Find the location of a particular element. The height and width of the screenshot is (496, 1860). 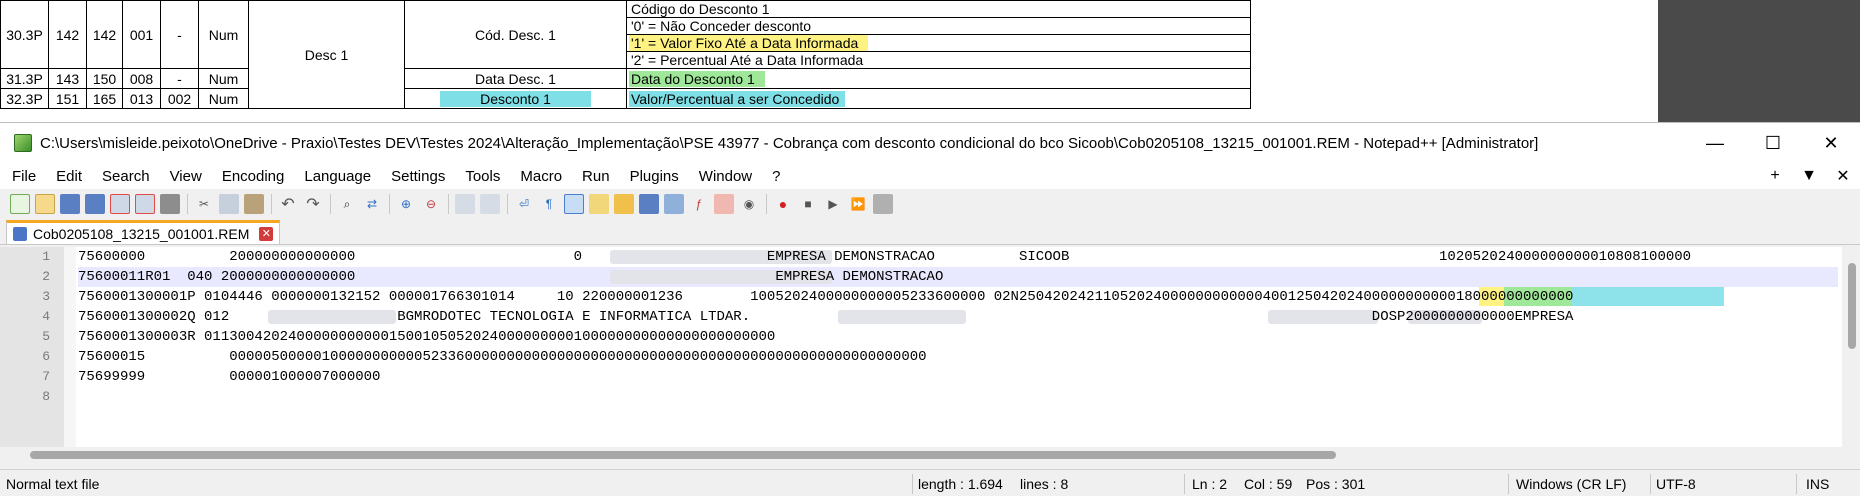

save-macro-icon is located at coordinates (883, 204).